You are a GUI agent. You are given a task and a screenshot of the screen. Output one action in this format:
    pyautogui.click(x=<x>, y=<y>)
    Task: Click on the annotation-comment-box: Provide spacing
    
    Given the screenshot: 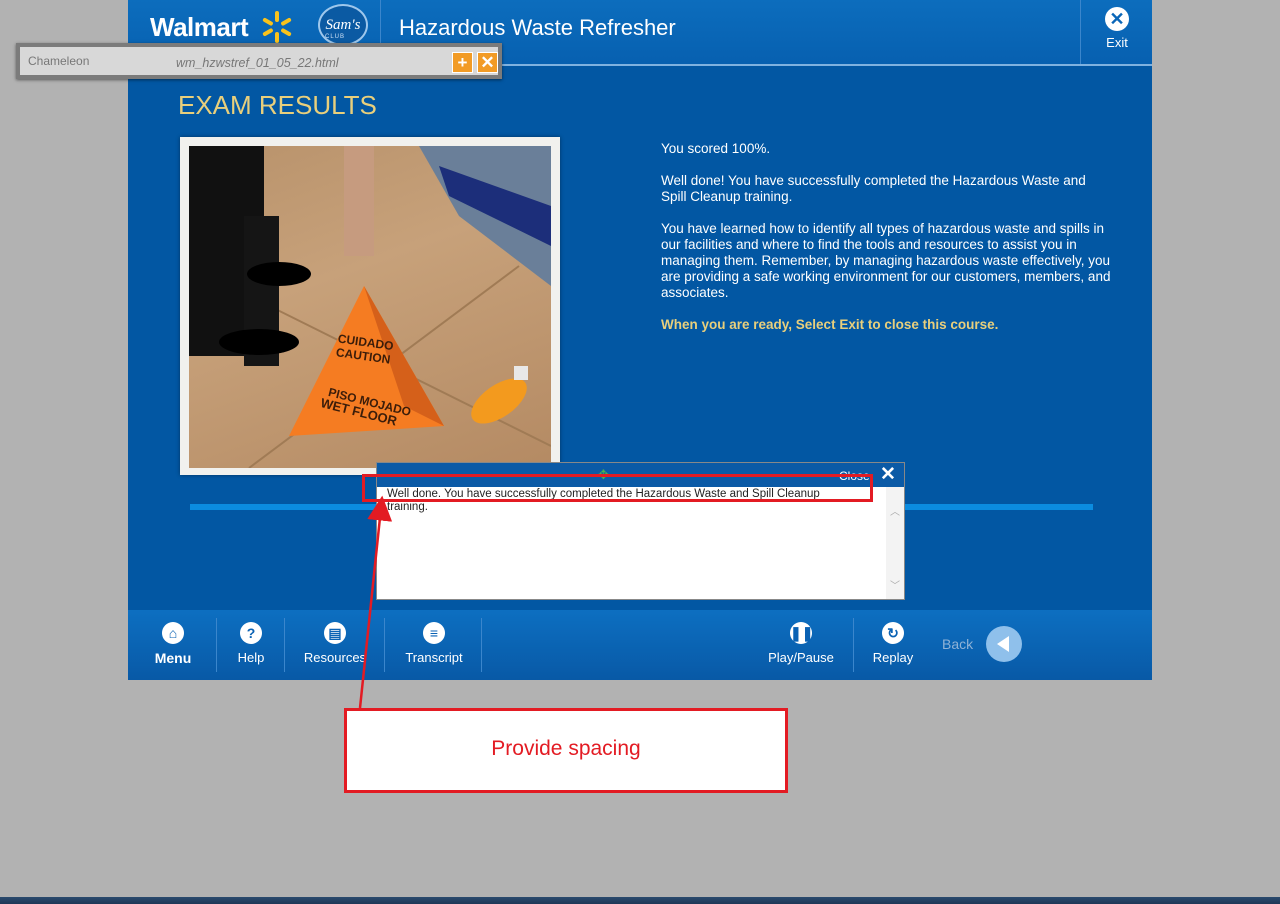 What is the action you would take?
    pyautogui.click(x=566, y=750)
    